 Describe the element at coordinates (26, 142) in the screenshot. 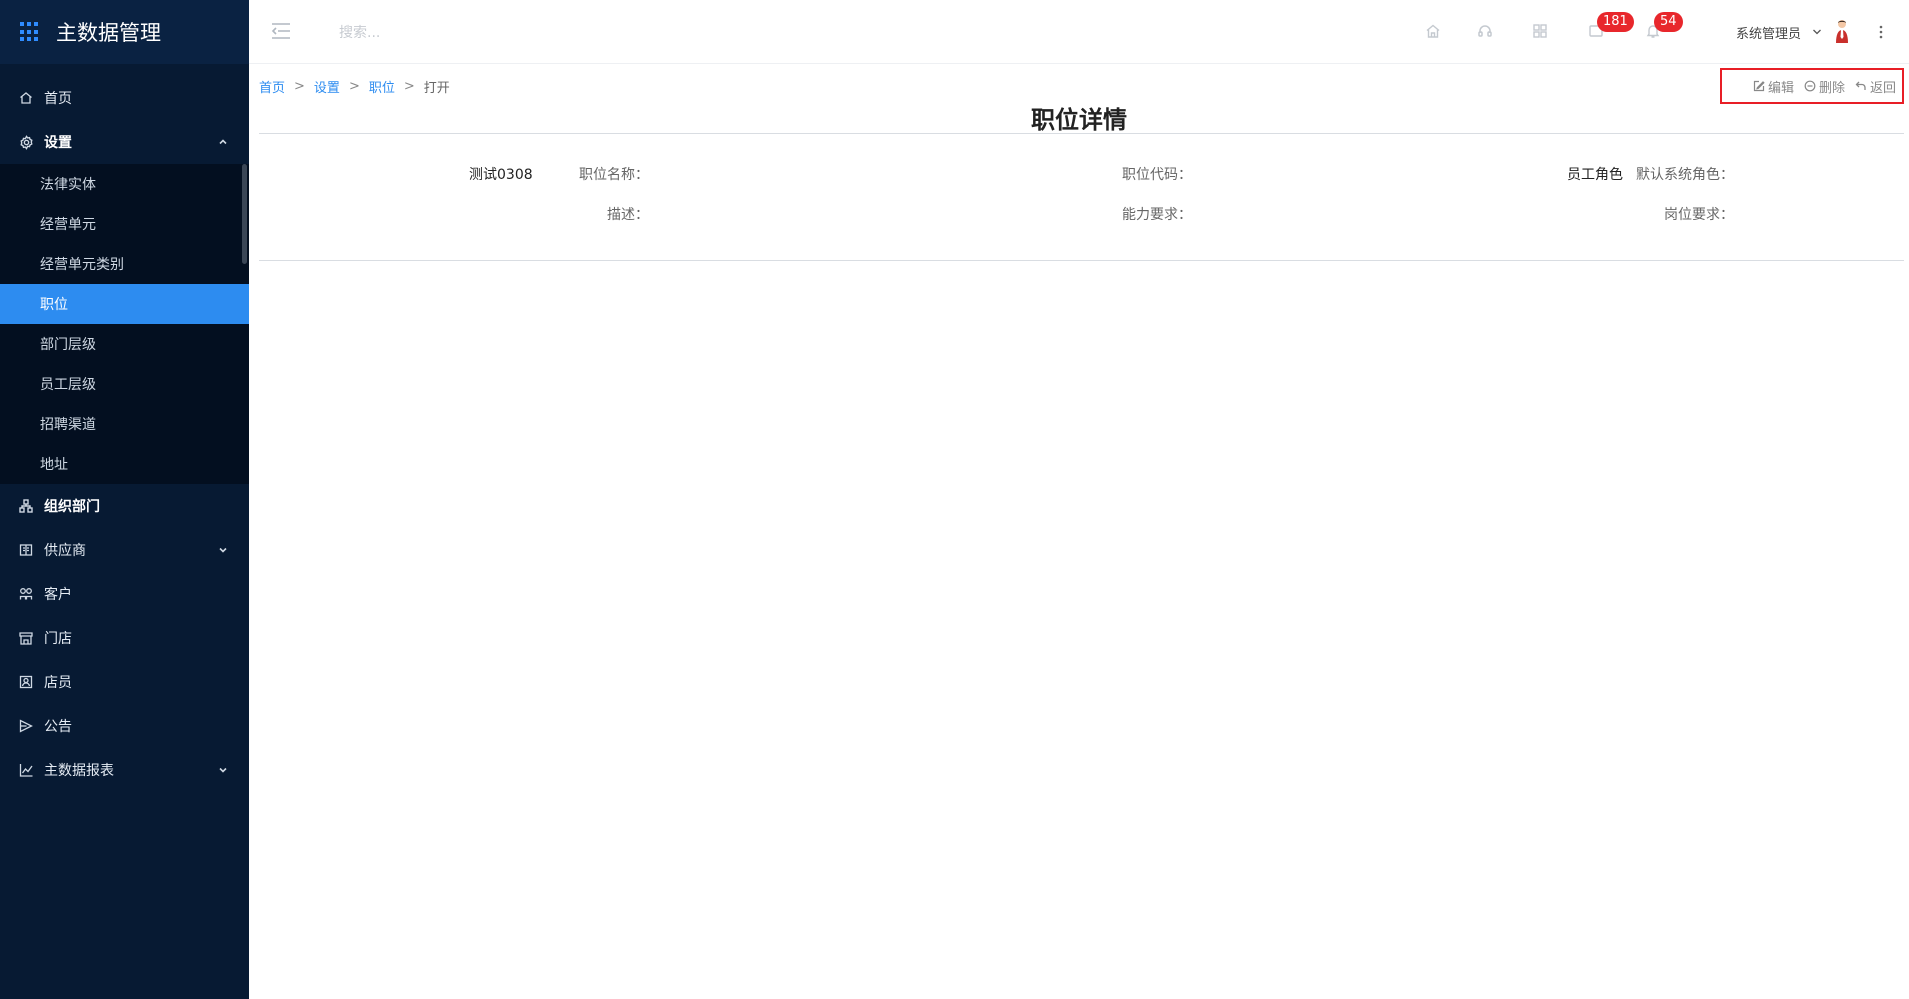

I see `gear-icon` at that location.